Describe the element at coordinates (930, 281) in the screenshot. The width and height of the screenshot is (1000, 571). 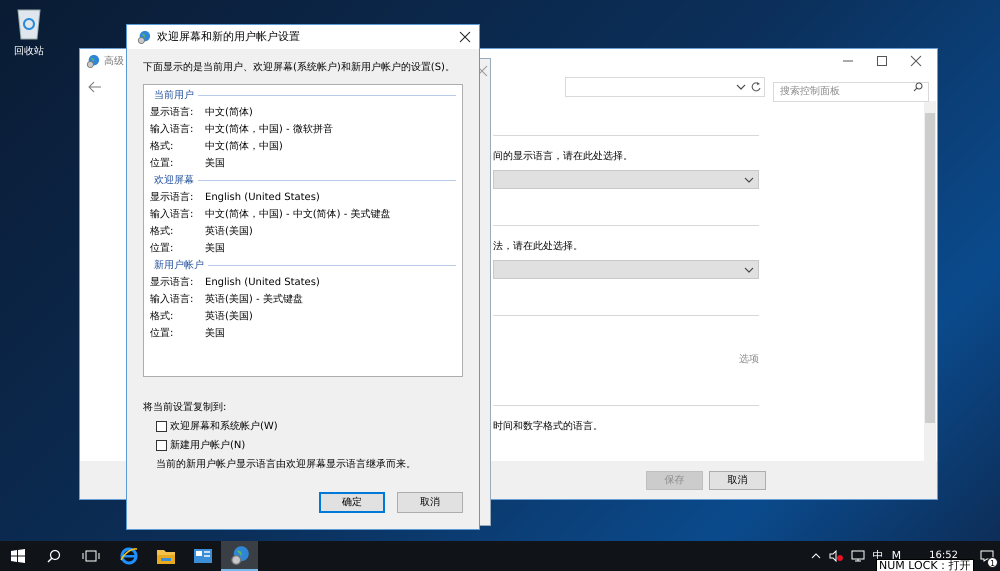
I see `scrollbar` at that location.